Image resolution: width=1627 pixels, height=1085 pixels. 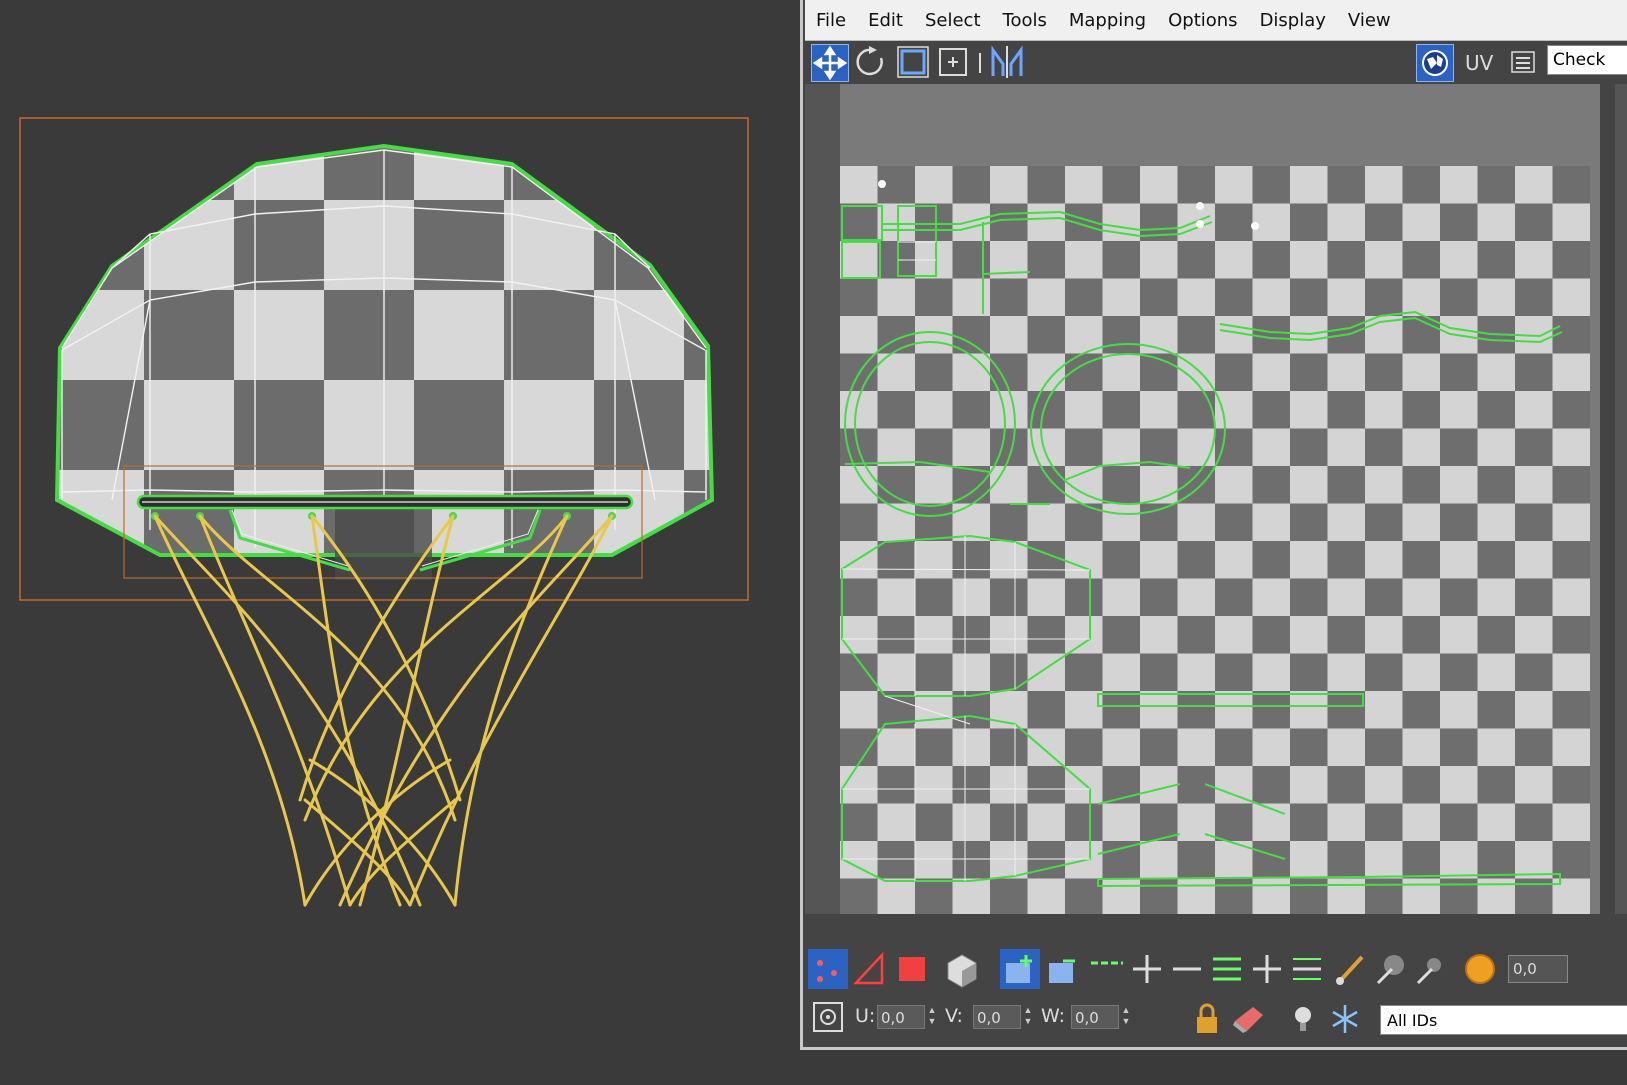 I want to click on w-spinner: ▲ ▼, so click(x=1126, y=1017).